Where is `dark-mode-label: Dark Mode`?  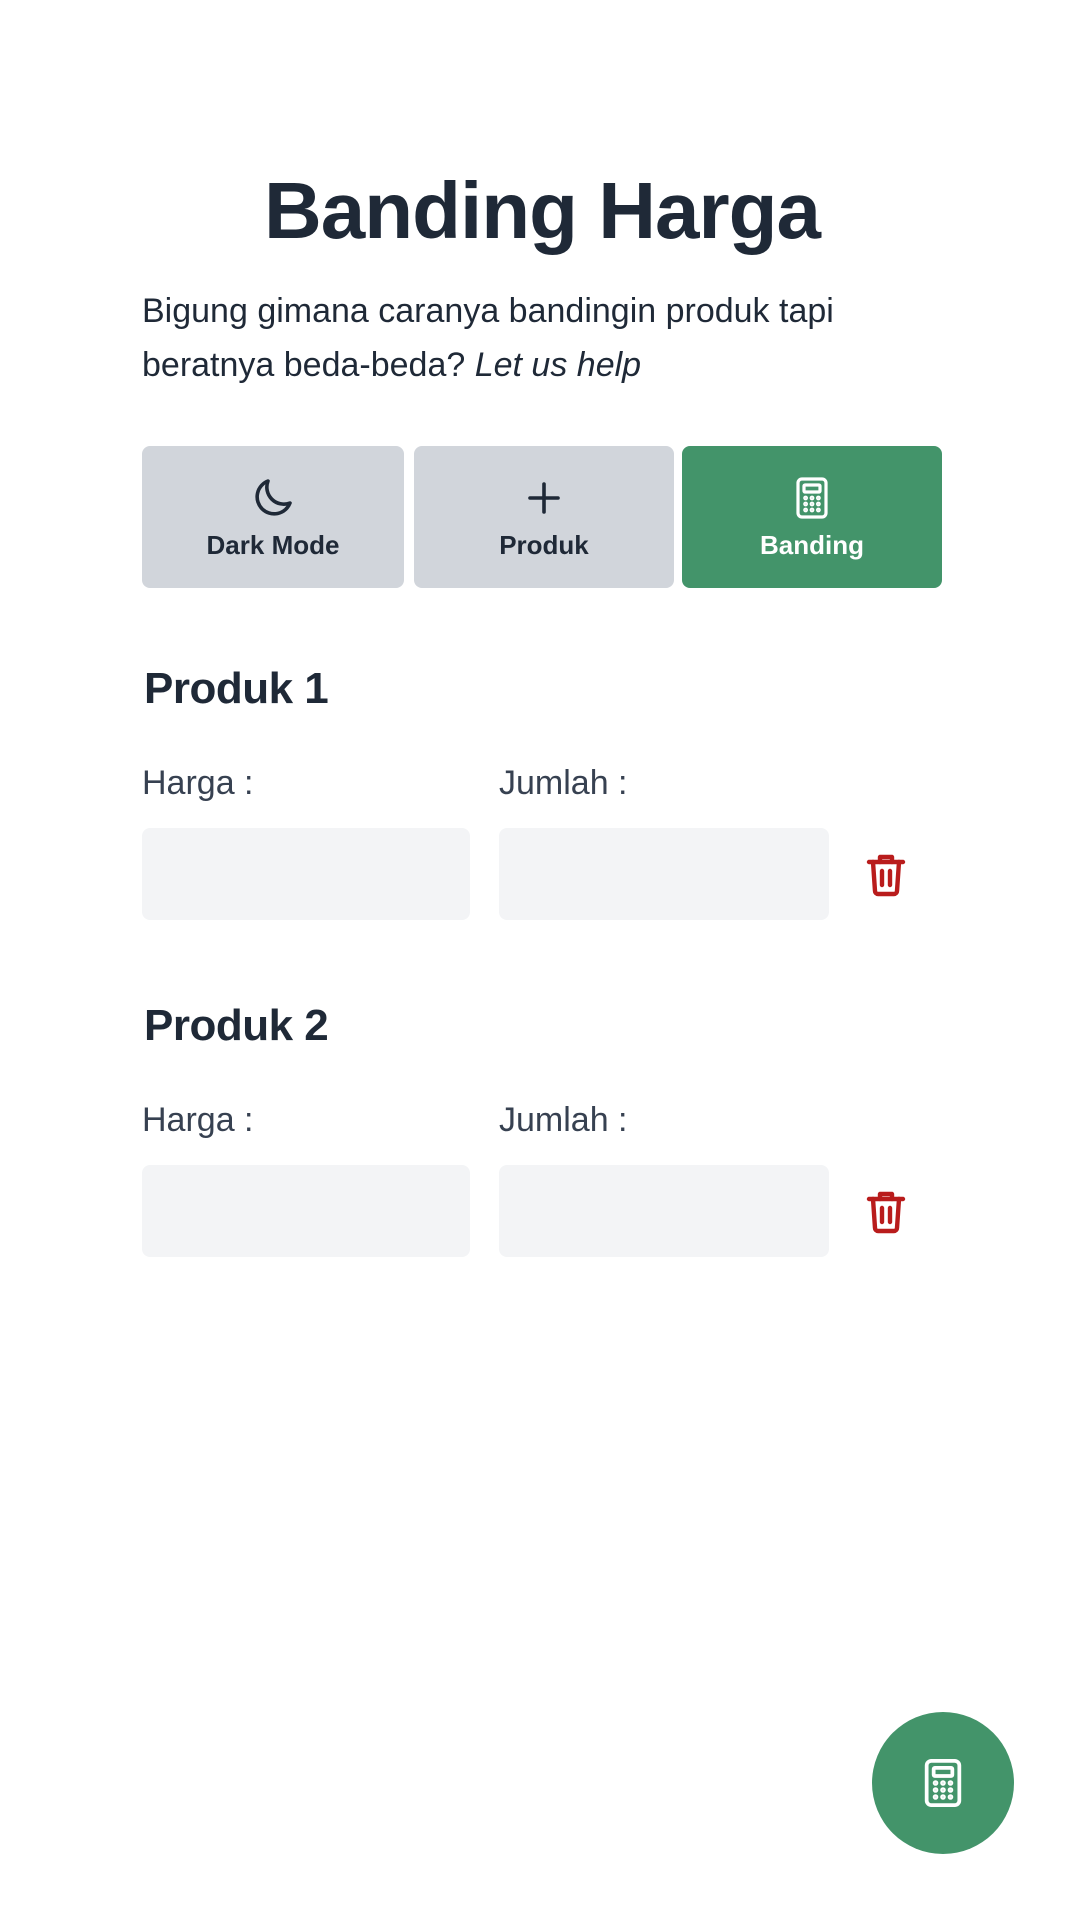 dark-mode-label: Dark Mode is located at coordinates (273, 544).